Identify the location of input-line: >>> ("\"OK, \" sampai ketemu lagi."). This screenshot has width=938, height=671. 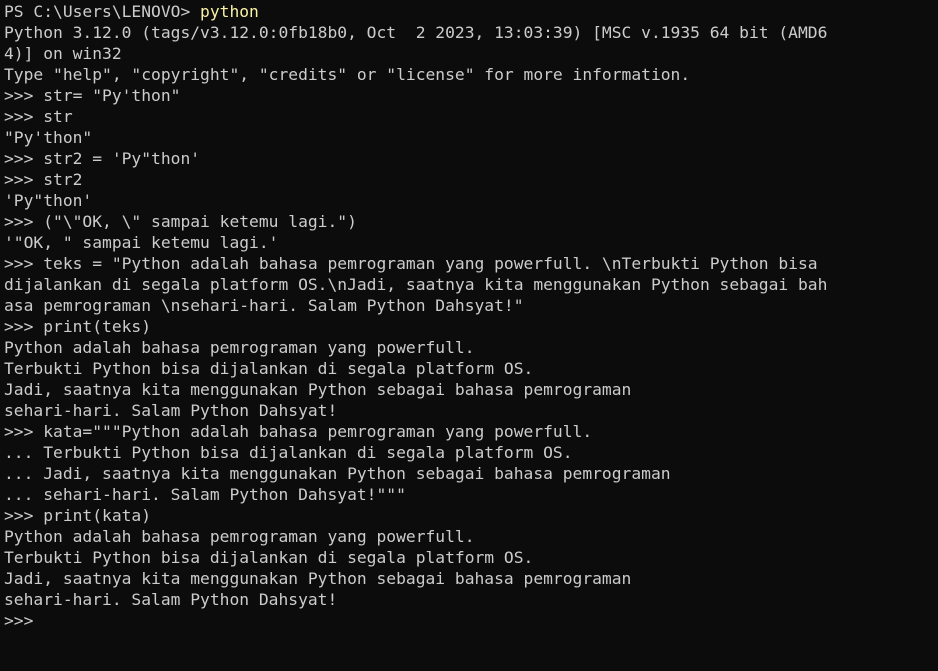
(180, 221).